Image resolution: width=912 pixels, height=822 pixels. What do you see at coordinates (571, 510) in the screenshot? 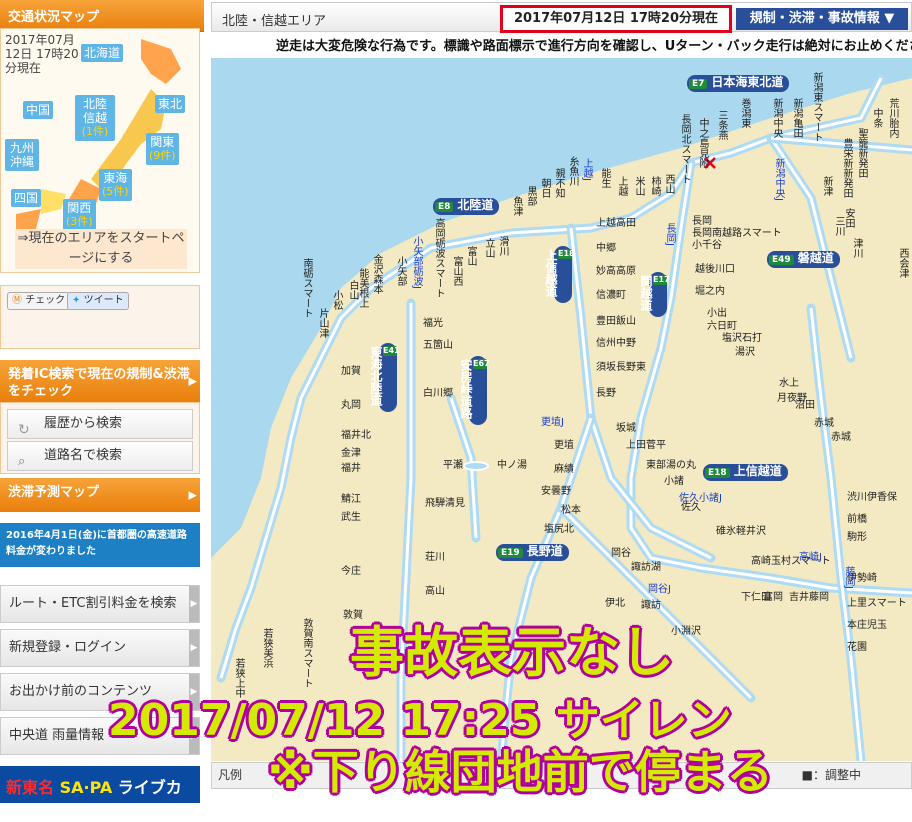
I see `place-label: 松本` at bounding box center [571, 510].